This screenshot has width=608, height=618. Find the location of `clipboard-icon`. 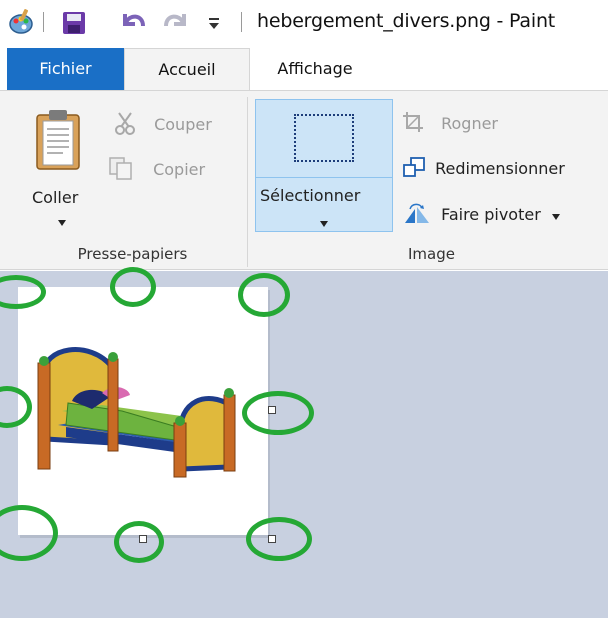

clipboard-icon is located at coordinates (58, 142).